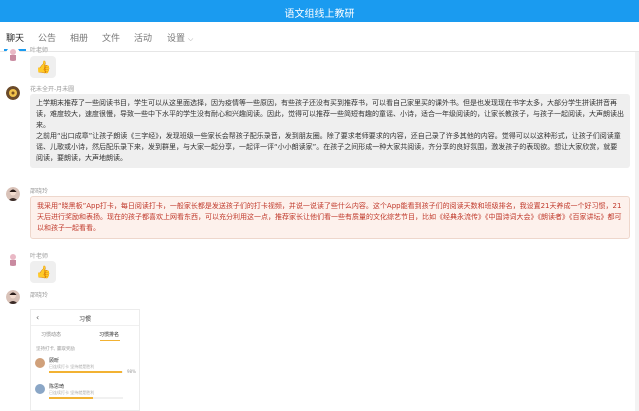 Image resolution: width=639 pixels, height=411 pixels. What do you see at coordinates (319, 14) in the screenshot?
I see `window-title: 语文组线上教研` at bounding box center [319, 14].